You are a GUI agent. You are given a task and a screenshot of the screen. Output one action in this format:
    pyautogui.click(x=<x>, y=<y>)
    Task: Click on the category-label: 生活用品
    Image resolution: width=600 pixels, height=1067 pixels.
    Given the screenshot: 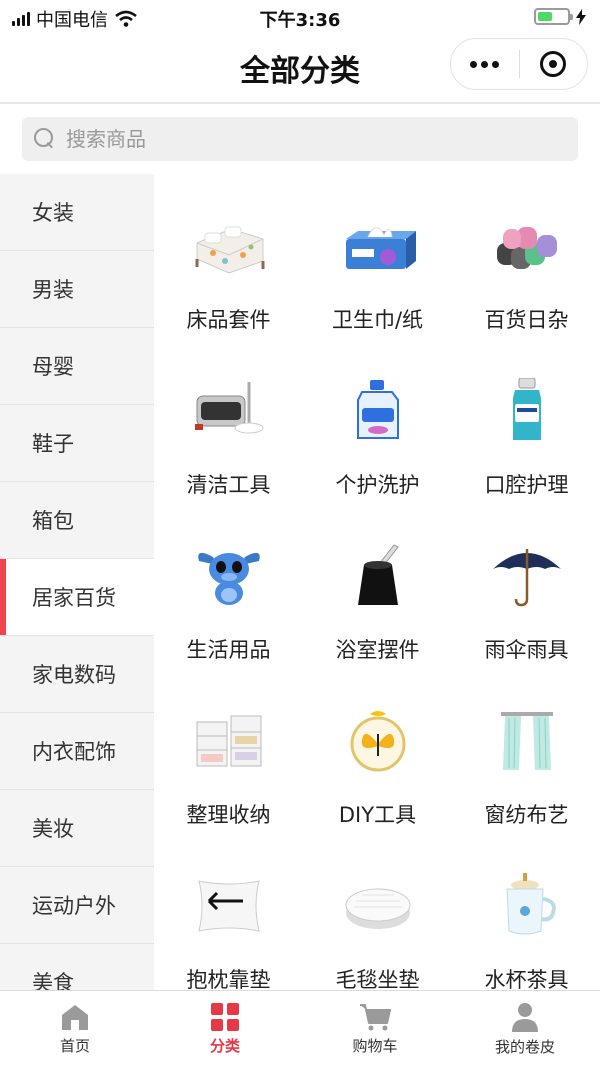 What is the action you would take?
    pyautogui.click(x=228, y=650)
    